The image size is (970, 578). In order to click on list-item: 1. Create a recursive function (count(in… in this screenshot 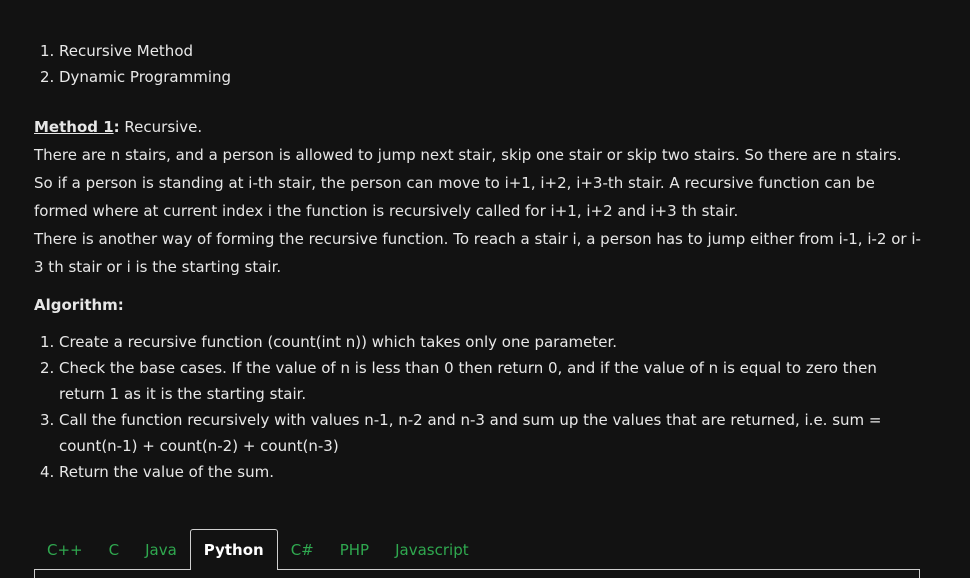, I will do `click(482, 342)`.